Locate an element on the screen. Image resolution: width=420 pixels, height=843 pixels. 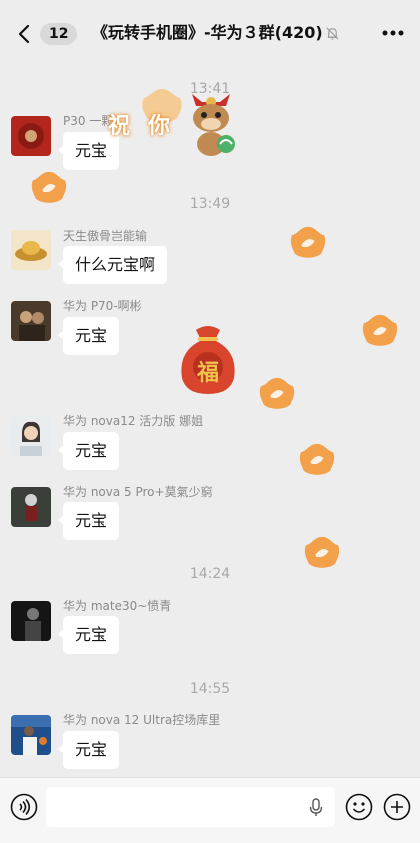
chat-header: 12 《玩转手机圈》-华为３群(420) is located at coordinates (210, 33).